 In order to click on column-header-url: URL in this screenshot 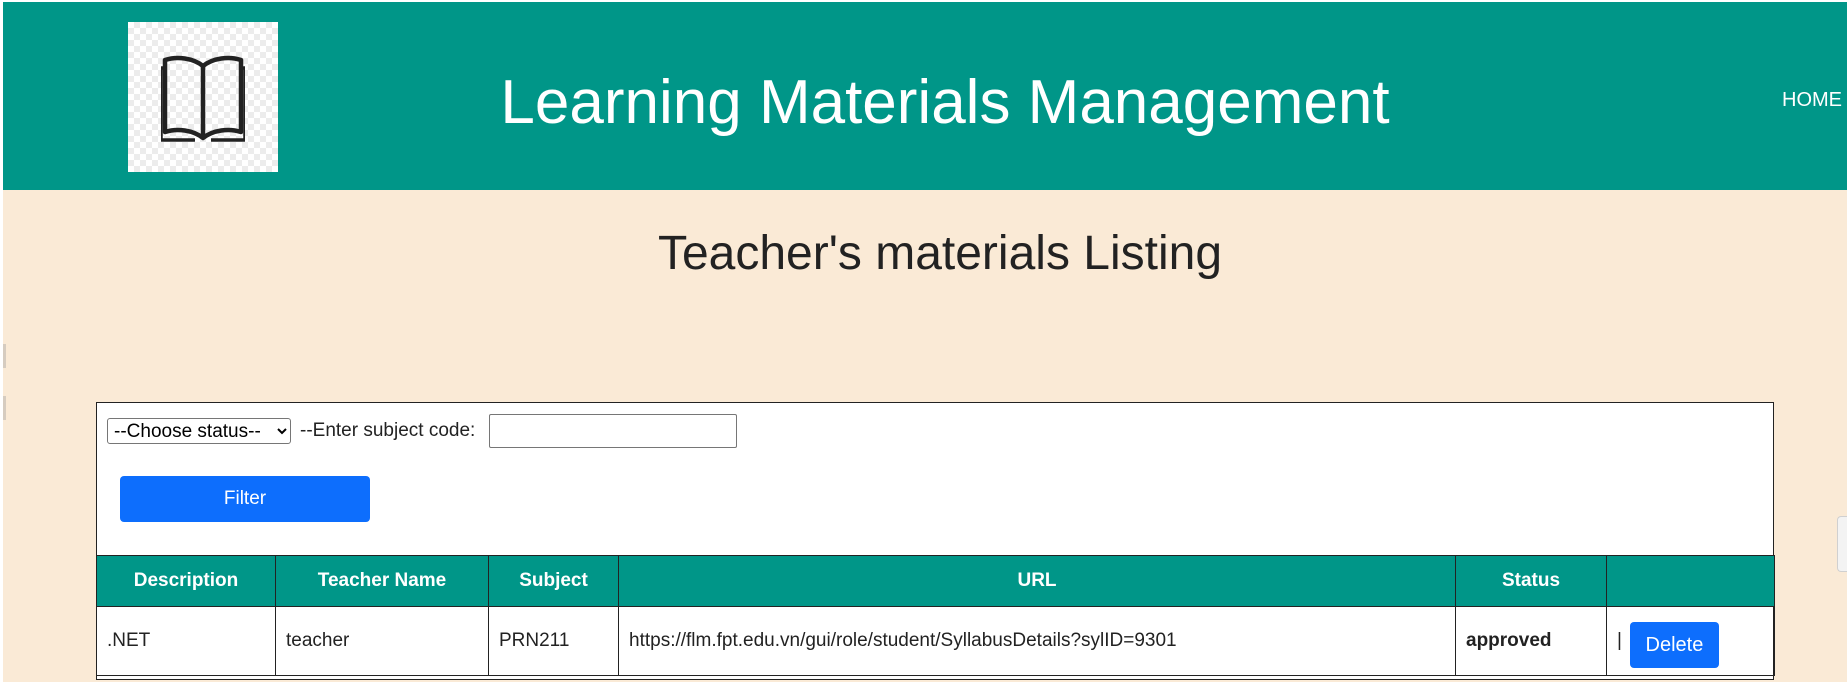, I will do `click(1037, 581)`.